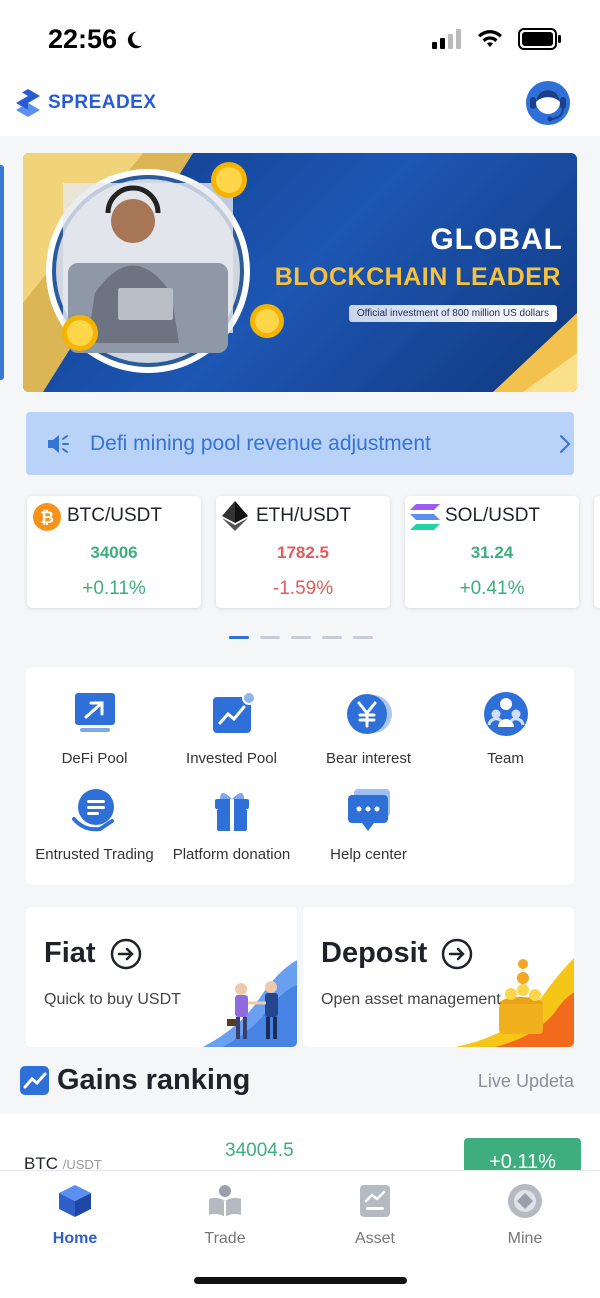 This screenshot has width=600, height=1298. I want to click on team-icon, so click(505, 714).